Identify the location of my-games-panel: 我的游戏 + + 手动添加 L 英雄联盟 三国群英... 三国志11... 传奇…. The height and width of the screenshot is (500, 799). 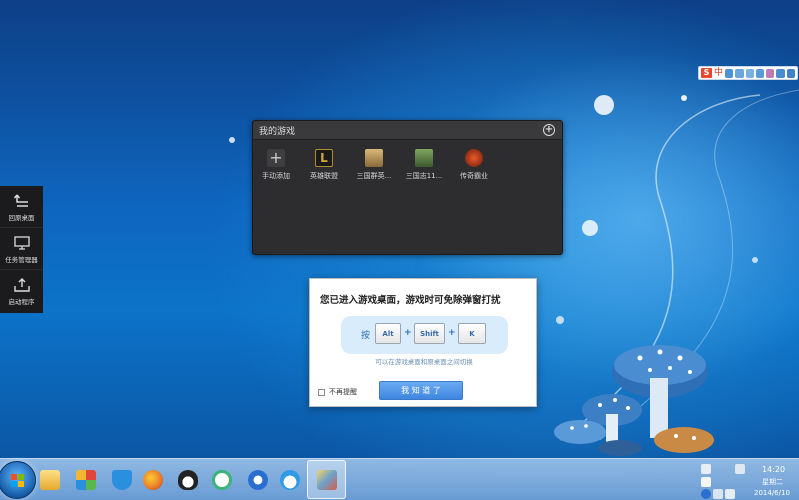
(407, 187).